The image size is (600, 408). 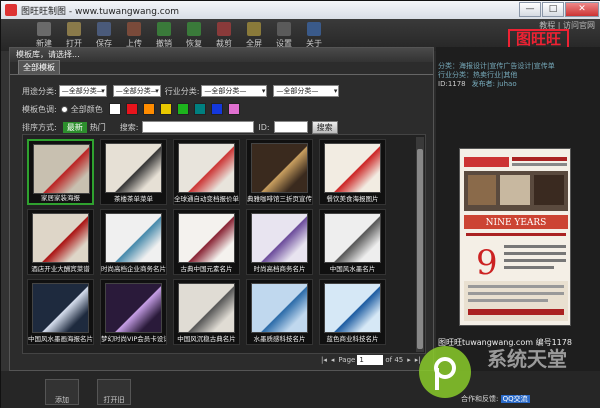 I want to click on template-card: 梦幻时尚VIP会员卡设计, so click(x=133, y=312).